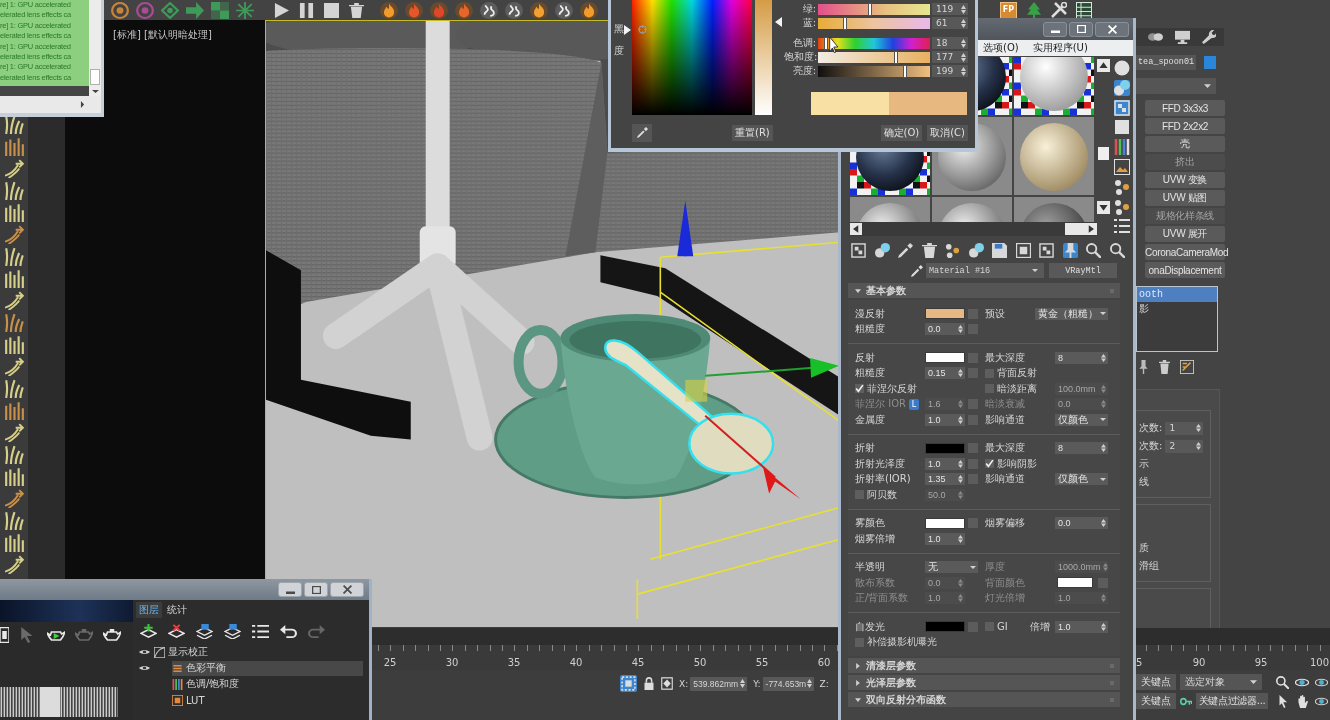  Describe the element at coordinates (1185, 198) in the screenshot. I see `modifier-button: UVW 贴图` at that location.